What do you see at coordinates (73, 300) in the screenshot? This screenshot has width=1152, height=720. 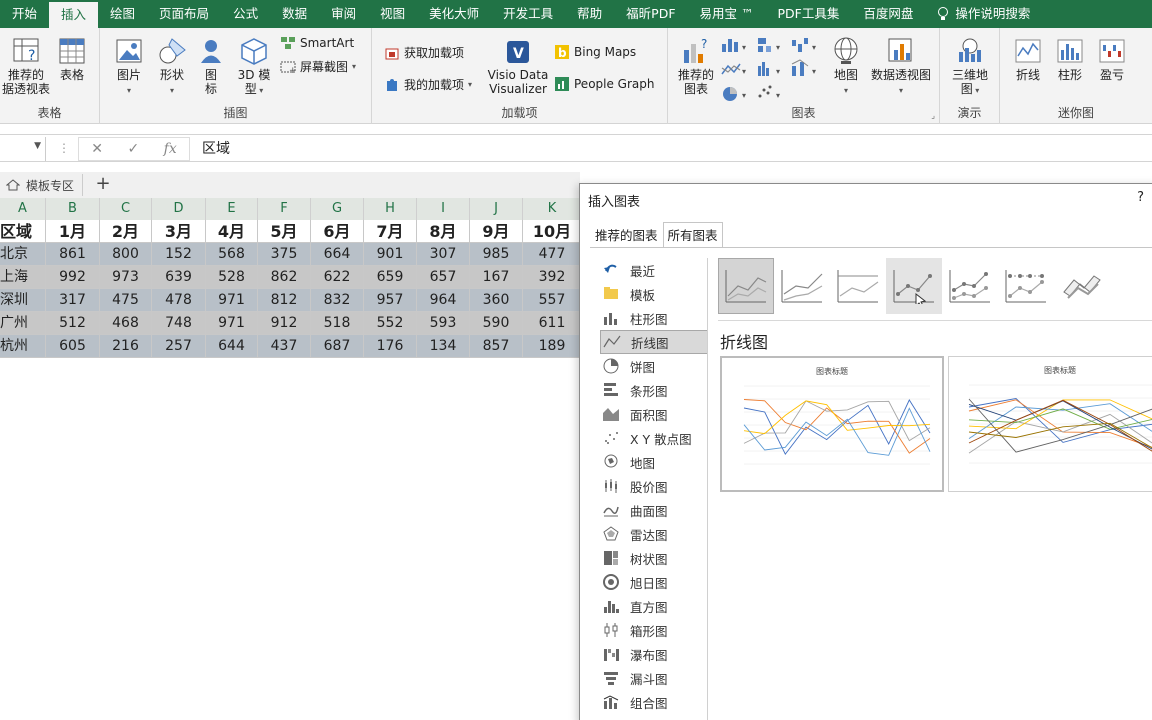 I see `data-cell: 317` at bounding box center [73, 300].